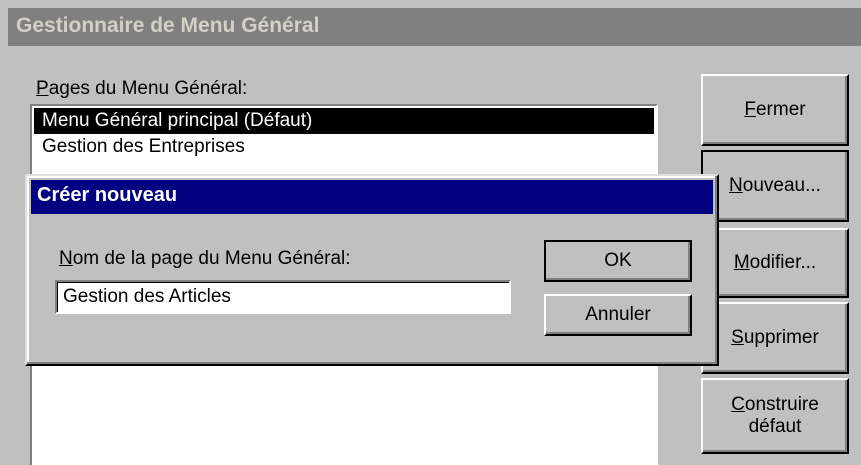 The image size is (861, 465). I want to click on main-titlebar: Gestionnaire de Menu Général, so click(434, 27).